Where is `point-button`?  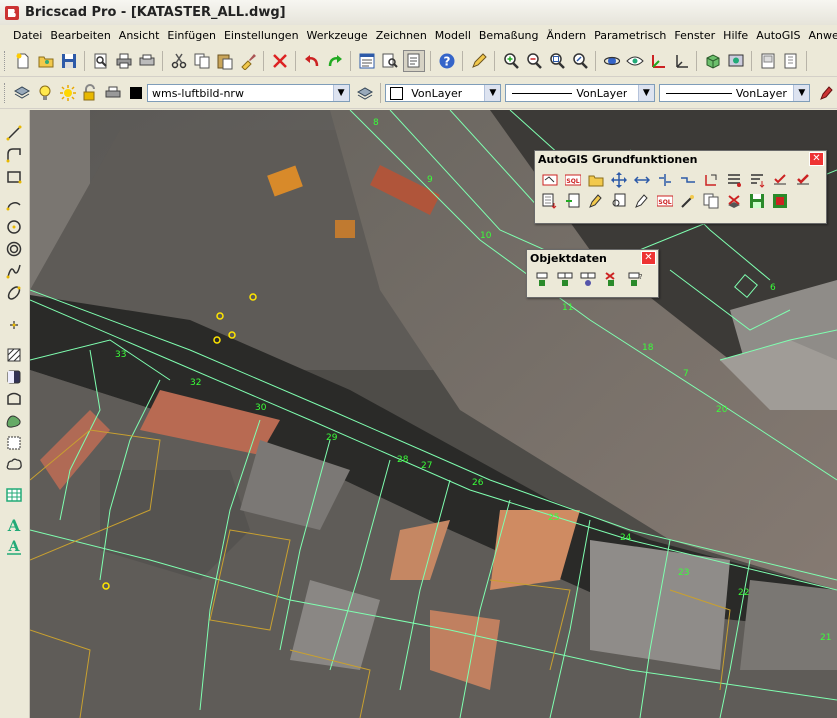
point-button is located at coordinates (14, 325).